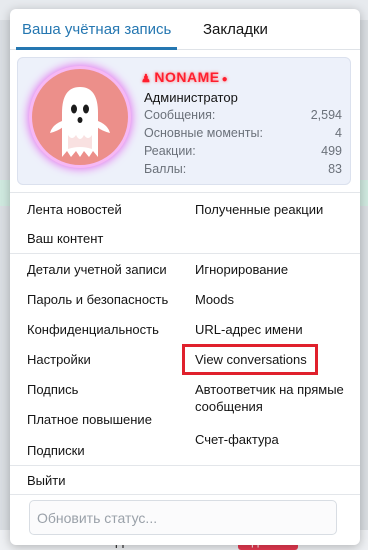  Describe the element at coordinates (270, 439) in the screenshot. I see `menu-item-invoice: Счет-фактура` at that location.